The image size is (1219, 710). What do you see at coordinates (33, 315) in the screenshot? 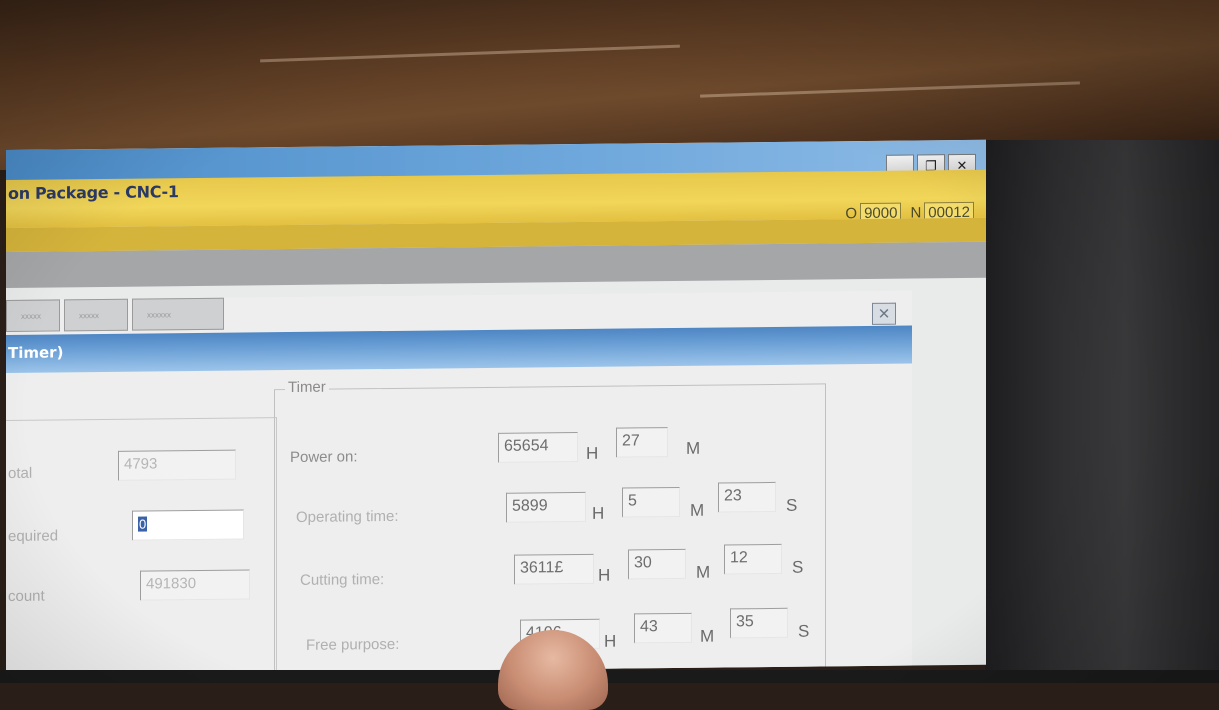
I see `tab-1: xxxxx` at bounding box center [33, 315].